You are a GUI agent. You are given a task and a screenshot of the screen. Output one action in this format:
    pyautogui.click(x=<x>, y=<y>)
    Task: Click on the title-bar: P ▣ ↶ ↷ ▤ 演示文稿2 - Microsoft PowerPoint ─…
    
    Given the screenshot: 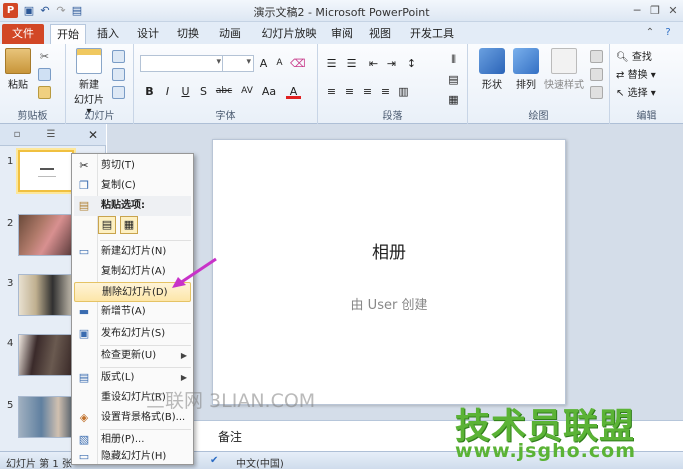 What is the action you would take?
    pyautogui.click(x=341, y=11)
    